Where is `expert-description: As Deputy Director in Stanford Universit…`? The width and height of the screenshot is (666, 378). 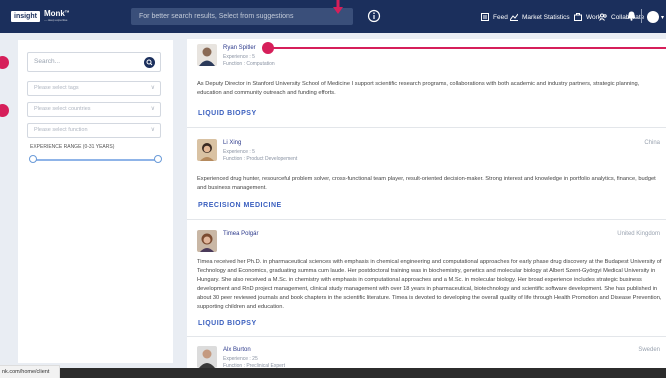
expert-description: As Deputy Director in Stanford Universit… is located at coordinates (418, 88).